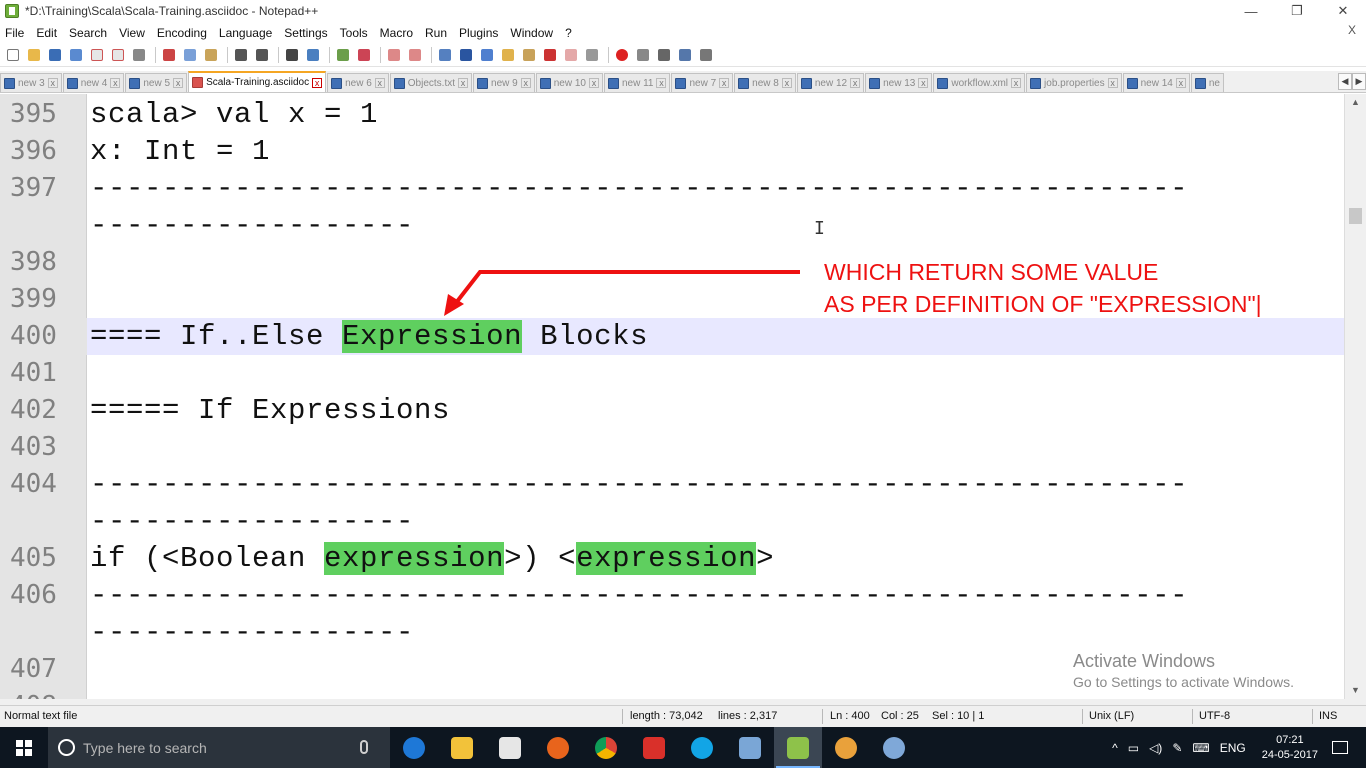 The height and width of the screenshot is (768, 1366). I want to click on tab-new-14: new 14 x, so click(1156, 82).